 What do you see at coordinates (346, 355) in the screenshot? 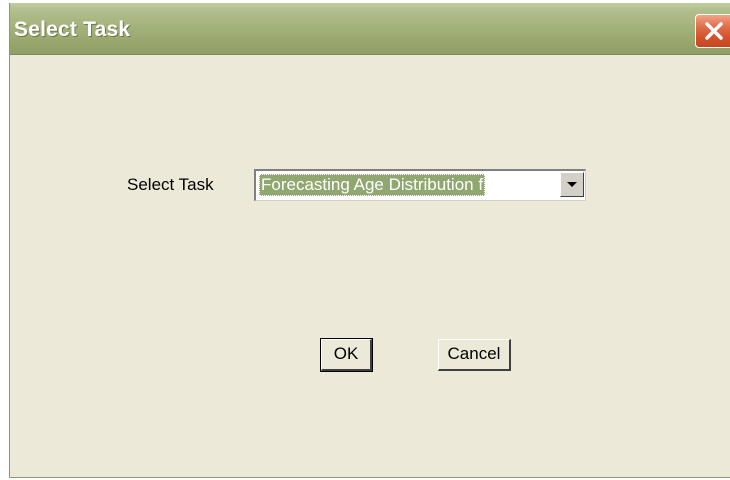
I see `ok-button: OK` at bounding box center [346, 355].